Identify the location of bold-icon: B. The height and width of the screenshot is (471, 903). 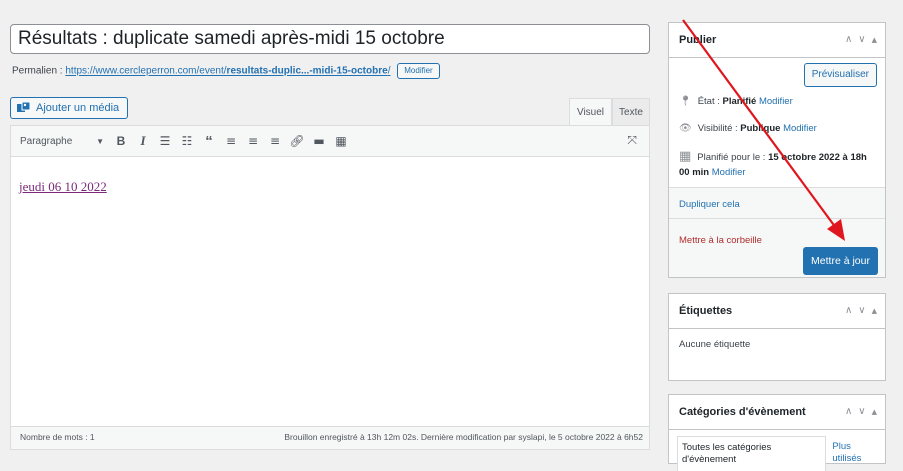
(121, 141).